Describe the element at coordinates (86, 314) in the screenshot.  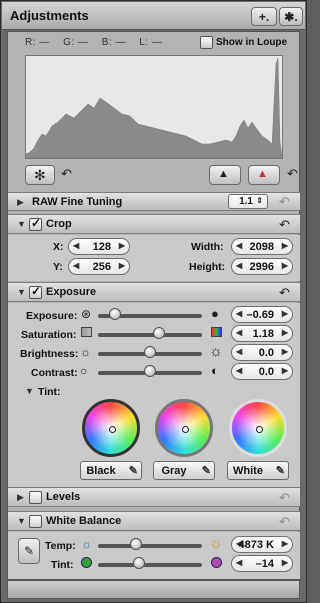
I see `aperture-small-icon: ⊛` at that location.